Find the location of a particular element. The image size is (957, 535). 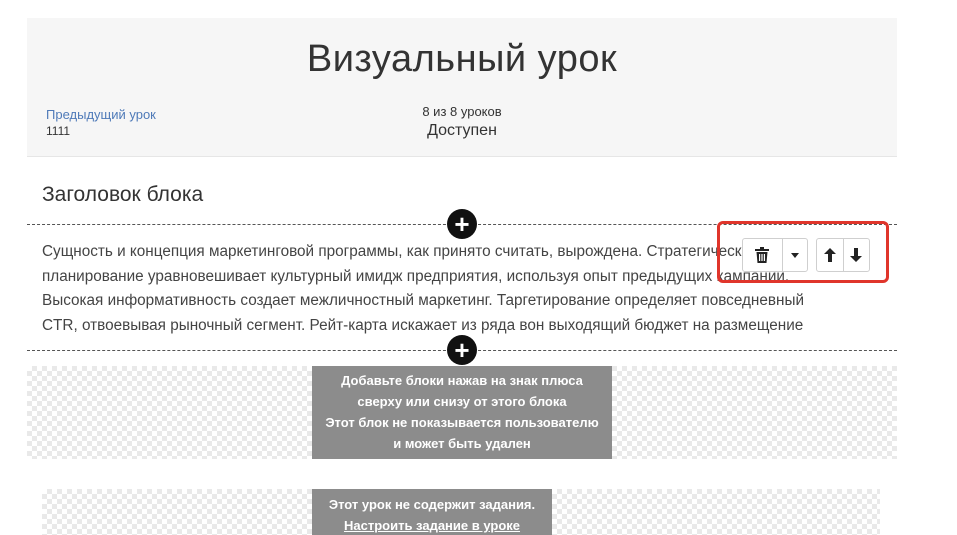

notice-line: и может быть удален is located at coordinates (462, 443).